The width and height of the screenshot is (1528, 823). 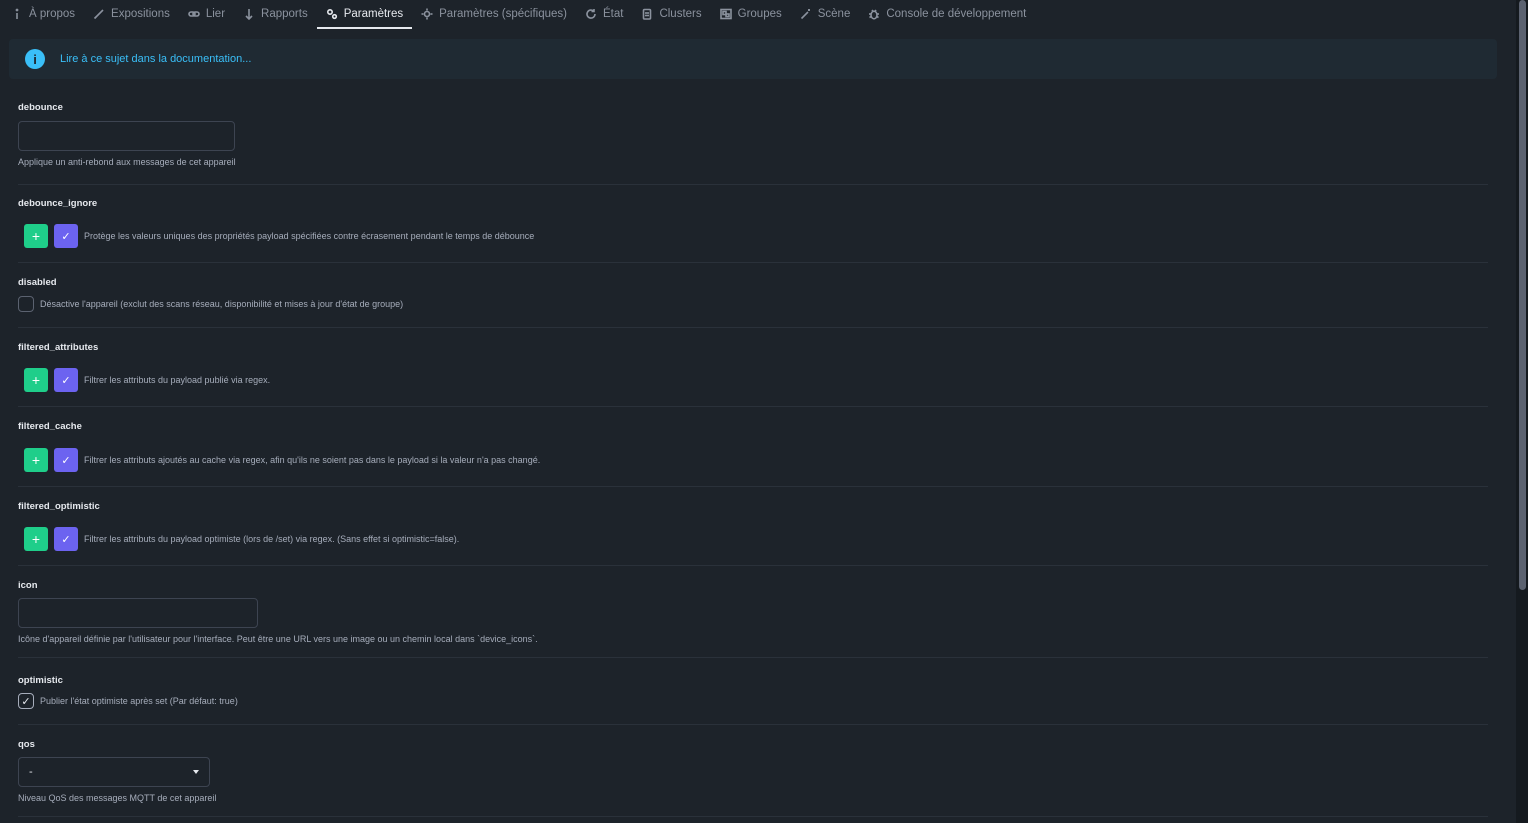 I want to click on tab-settings: Paramètres, so click(x=364, y=14).